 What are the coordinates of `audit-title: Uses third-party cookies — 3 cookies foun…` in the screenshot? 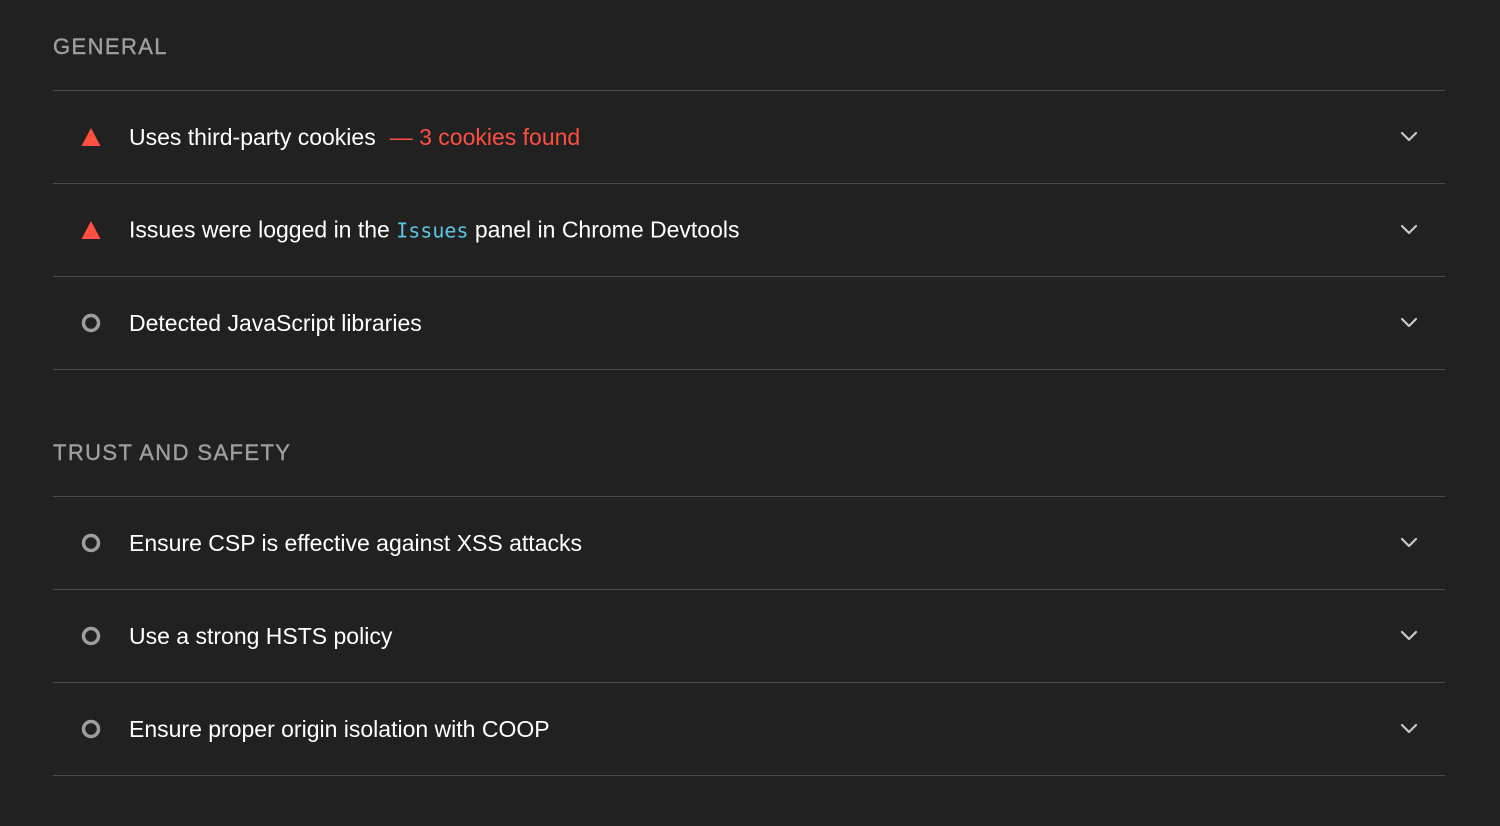 It's located at (354, 137).